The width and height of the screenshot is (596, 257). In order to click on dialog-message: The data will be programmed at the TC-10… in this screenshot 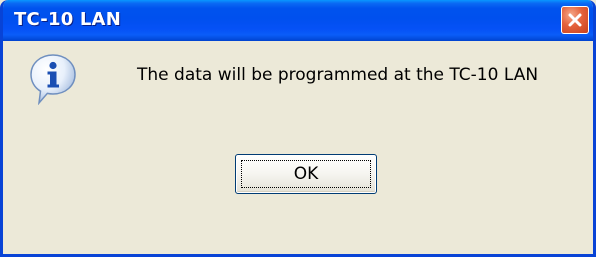, I will do `click(338, 75)`.